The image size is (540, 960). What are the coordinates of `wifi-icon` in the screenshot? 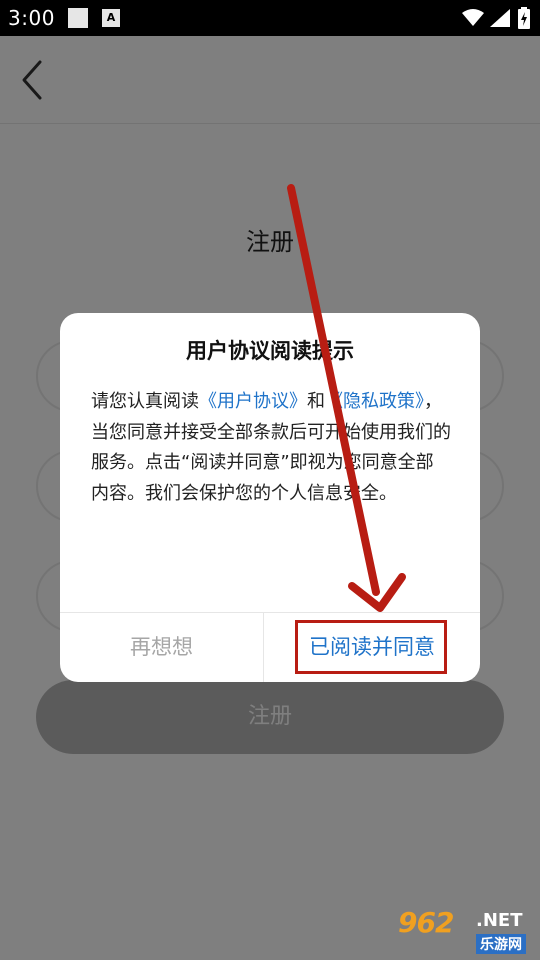 It's located at (473, 17).